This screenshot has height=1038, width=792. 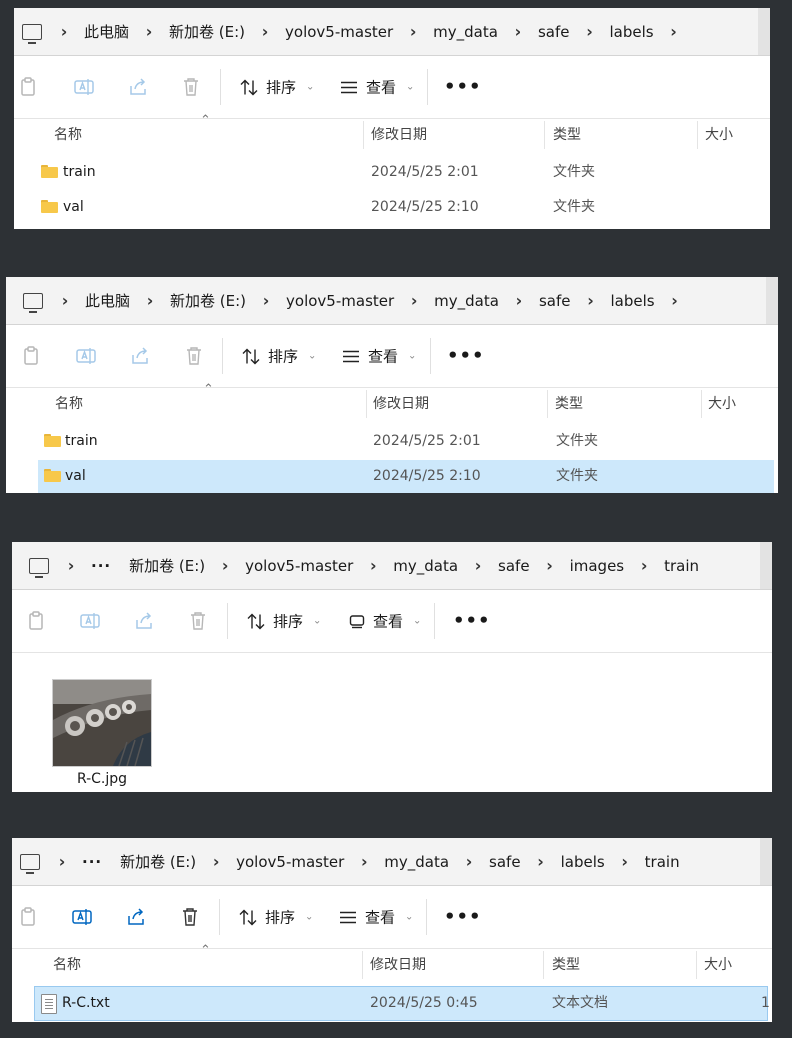 What do you see at coordinates (402, 1003) in the screenshot?
I see `file-row-selected: R-C.txt 2024/5/25 0:45 文本文档 1` at bounding box center [402, 1003].